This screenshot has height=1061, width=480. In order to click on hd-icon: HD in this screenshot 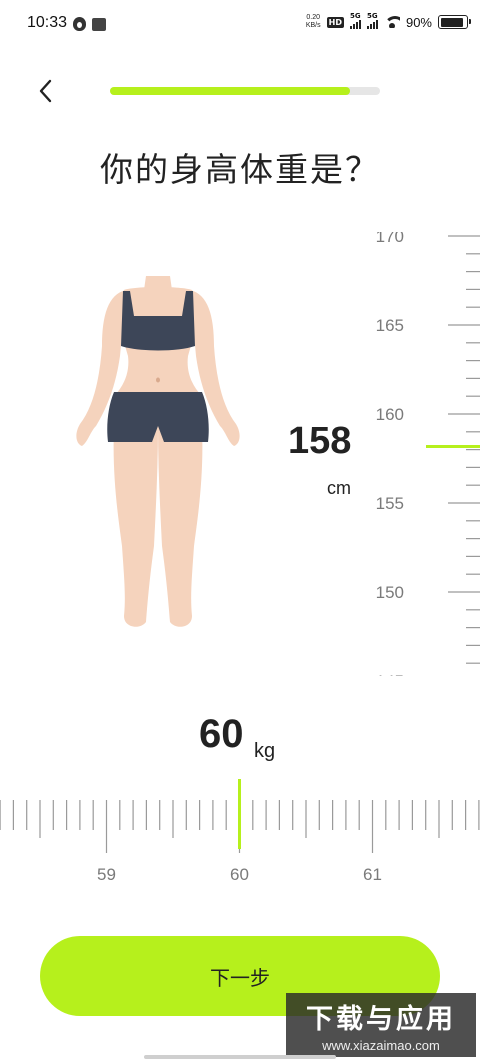, I will do `click(335, 22)`.